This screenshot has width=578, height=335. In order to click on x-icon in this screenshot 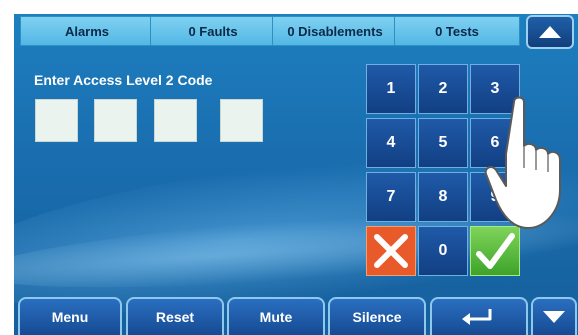, I will do `click(391, 251)`.